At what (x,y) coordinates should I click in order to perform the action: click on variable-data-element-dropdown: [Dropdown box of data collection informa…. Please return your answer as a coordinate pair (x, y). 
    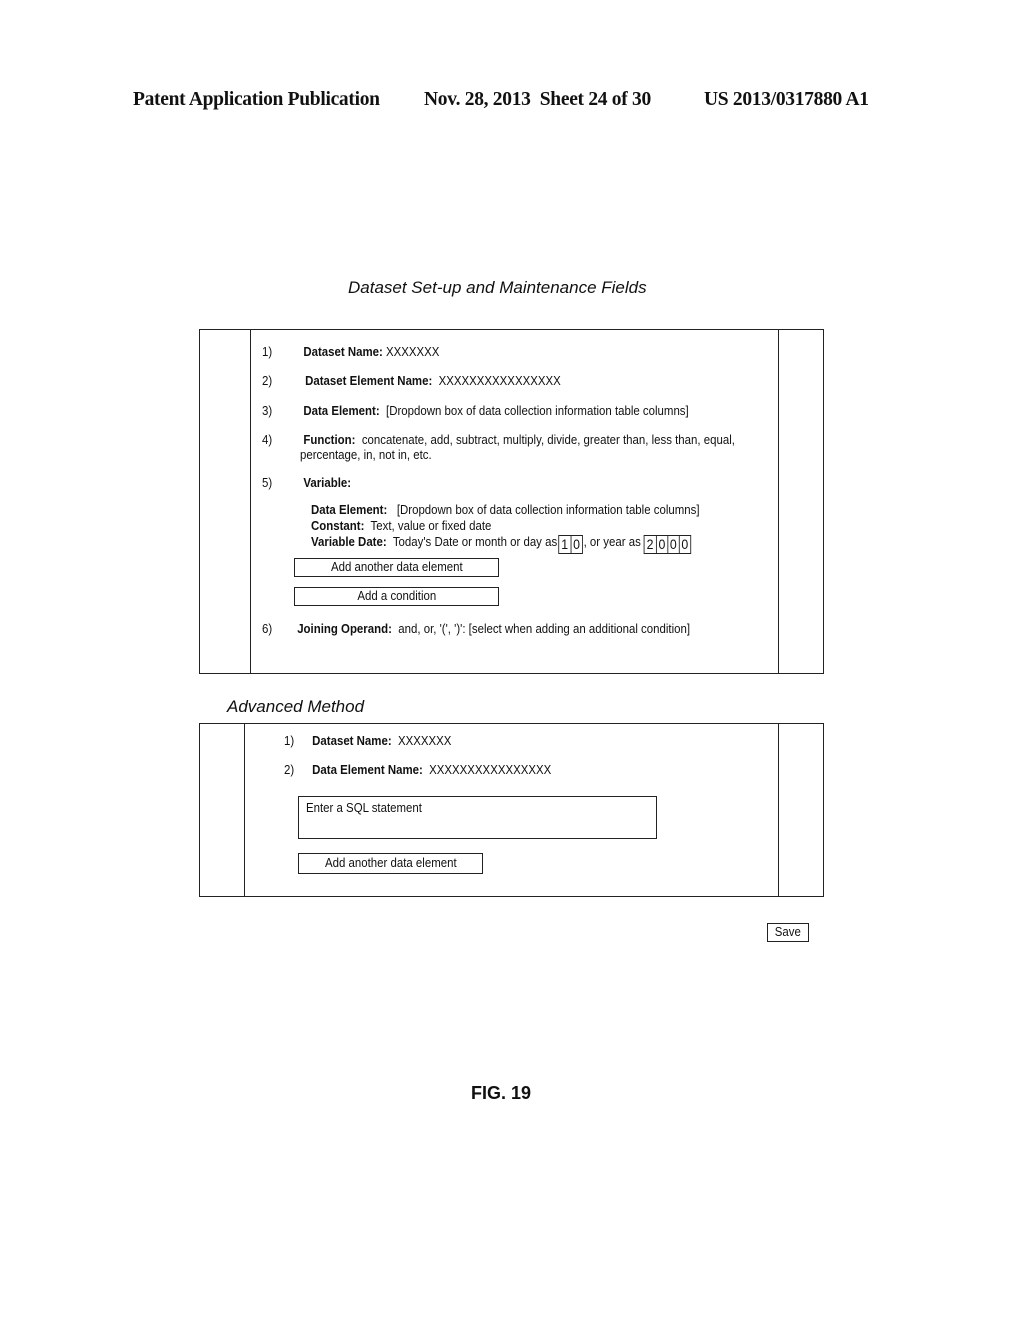
    Looking at the image, I should click on (543, 509).